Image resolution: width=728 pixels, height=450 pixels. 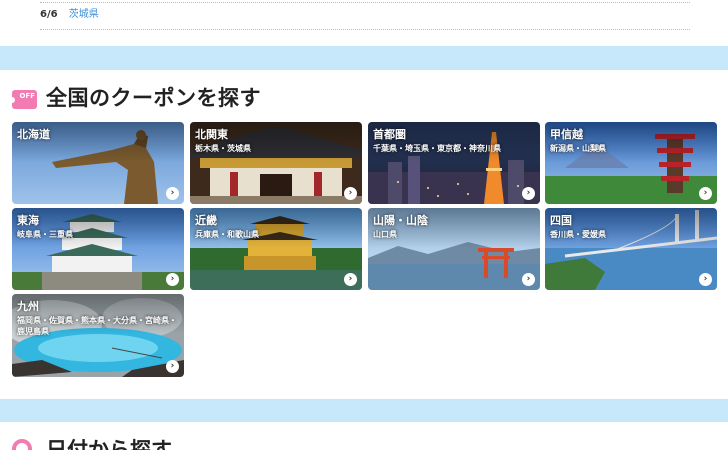 I want to click on region-card-tokai: 東海 岐阜県・三重県 ›, so click(x=98, y=249).